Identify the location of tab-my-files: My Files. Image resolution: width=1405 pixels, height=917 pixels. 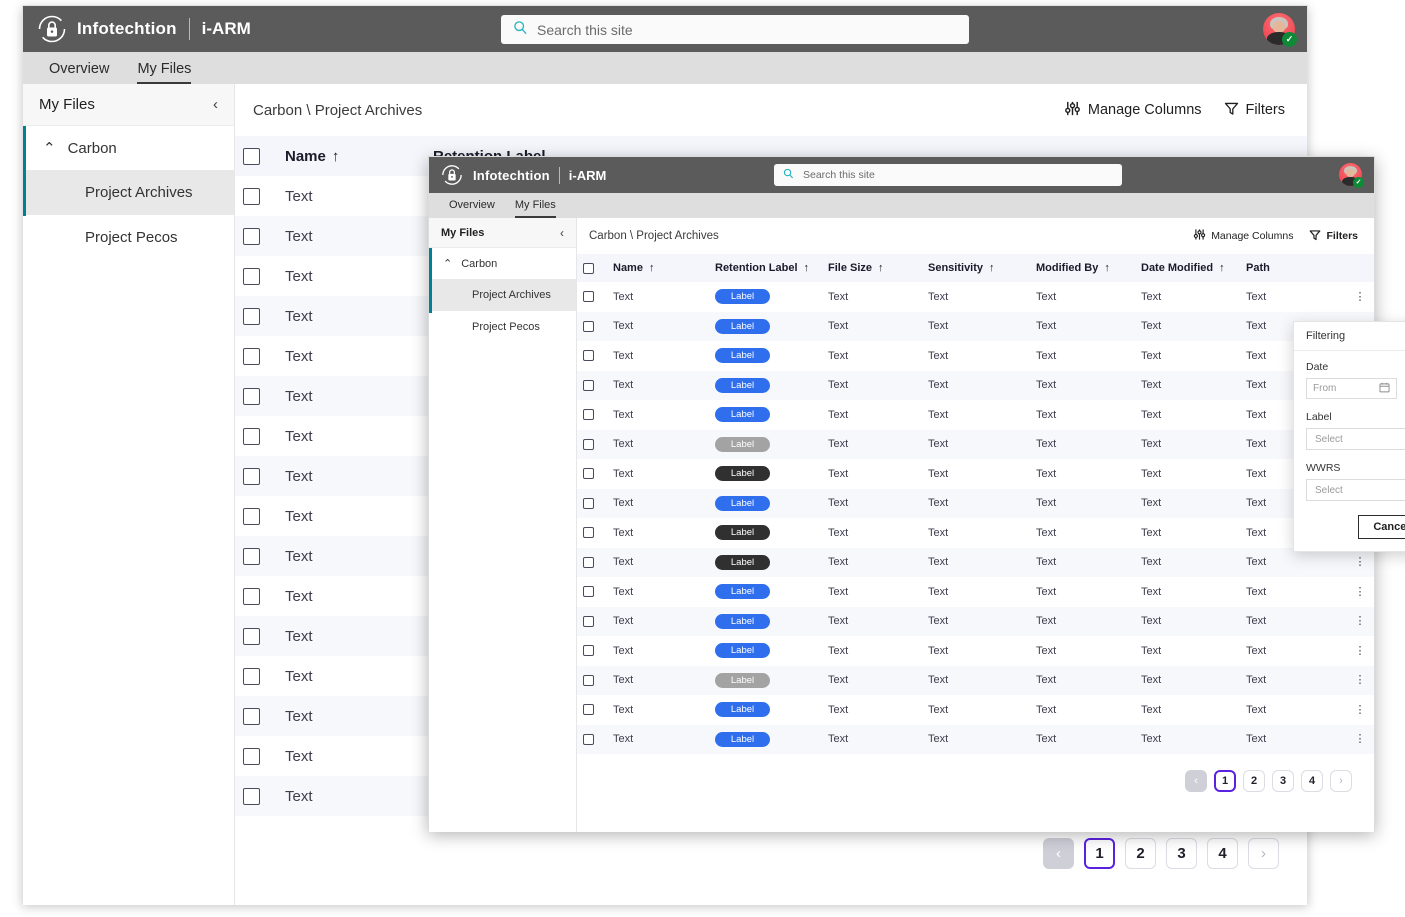
(164, 72).